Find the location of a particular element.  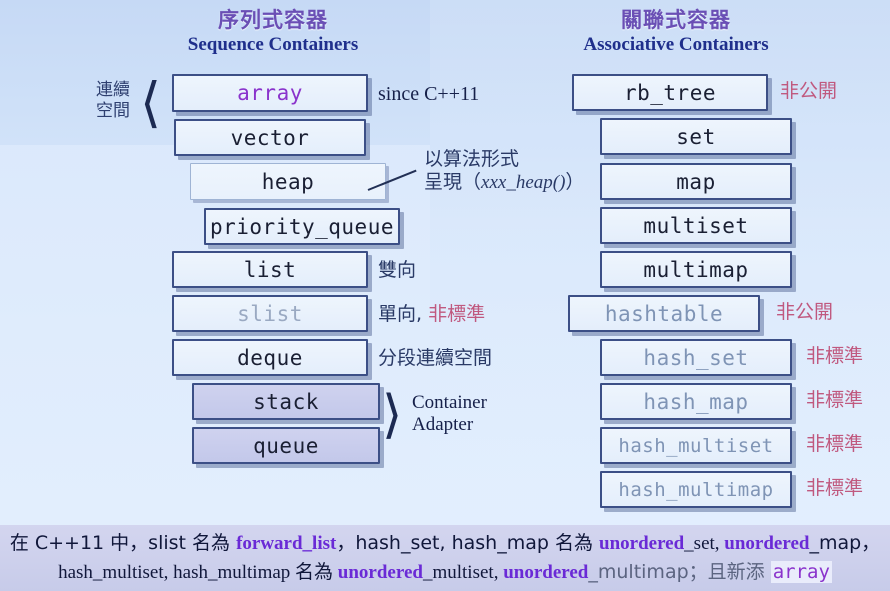

container-box-deque: deque is located at coordinates (270, 357).